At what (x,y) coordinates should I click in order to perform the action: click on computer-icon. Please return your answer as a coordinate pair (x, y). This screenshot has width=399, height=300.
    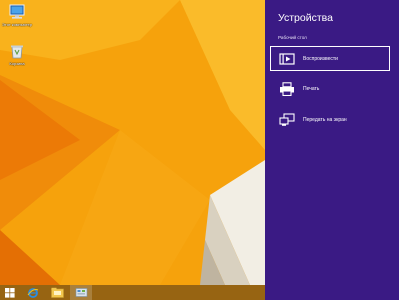
    Looking at the image, I should click on (17, 11).